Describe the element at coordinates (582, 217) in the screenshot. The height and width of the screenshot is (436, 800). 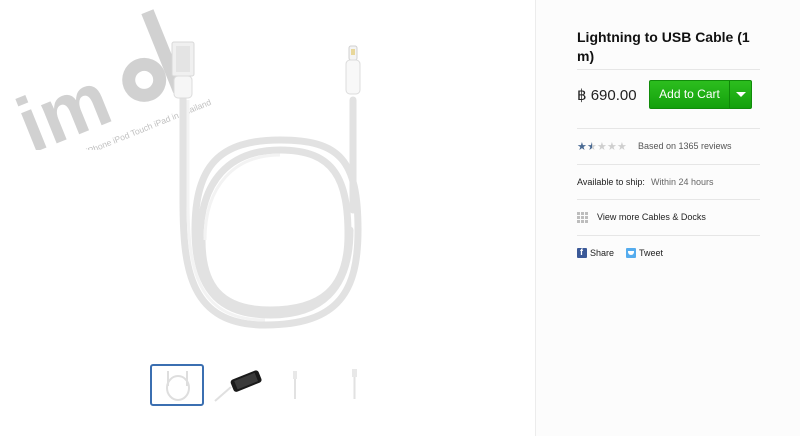
I see `grid-icon` at that location.